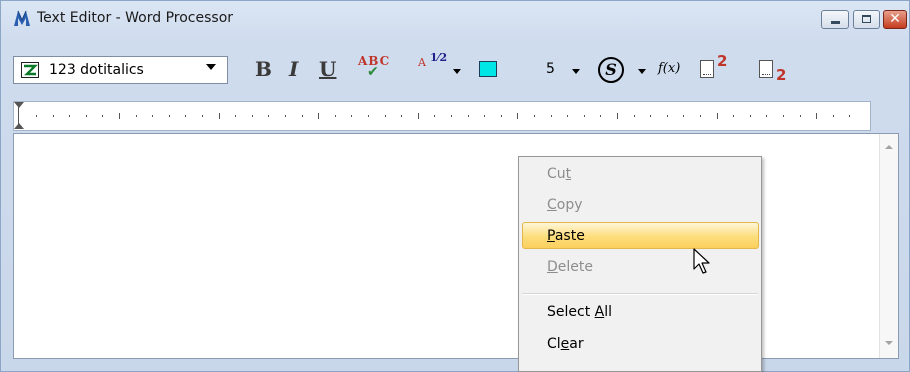  What do you see at coordinates (669, 75) in the screenshot?
I see `function-button: f(x)` at bounding box center [669, 75].